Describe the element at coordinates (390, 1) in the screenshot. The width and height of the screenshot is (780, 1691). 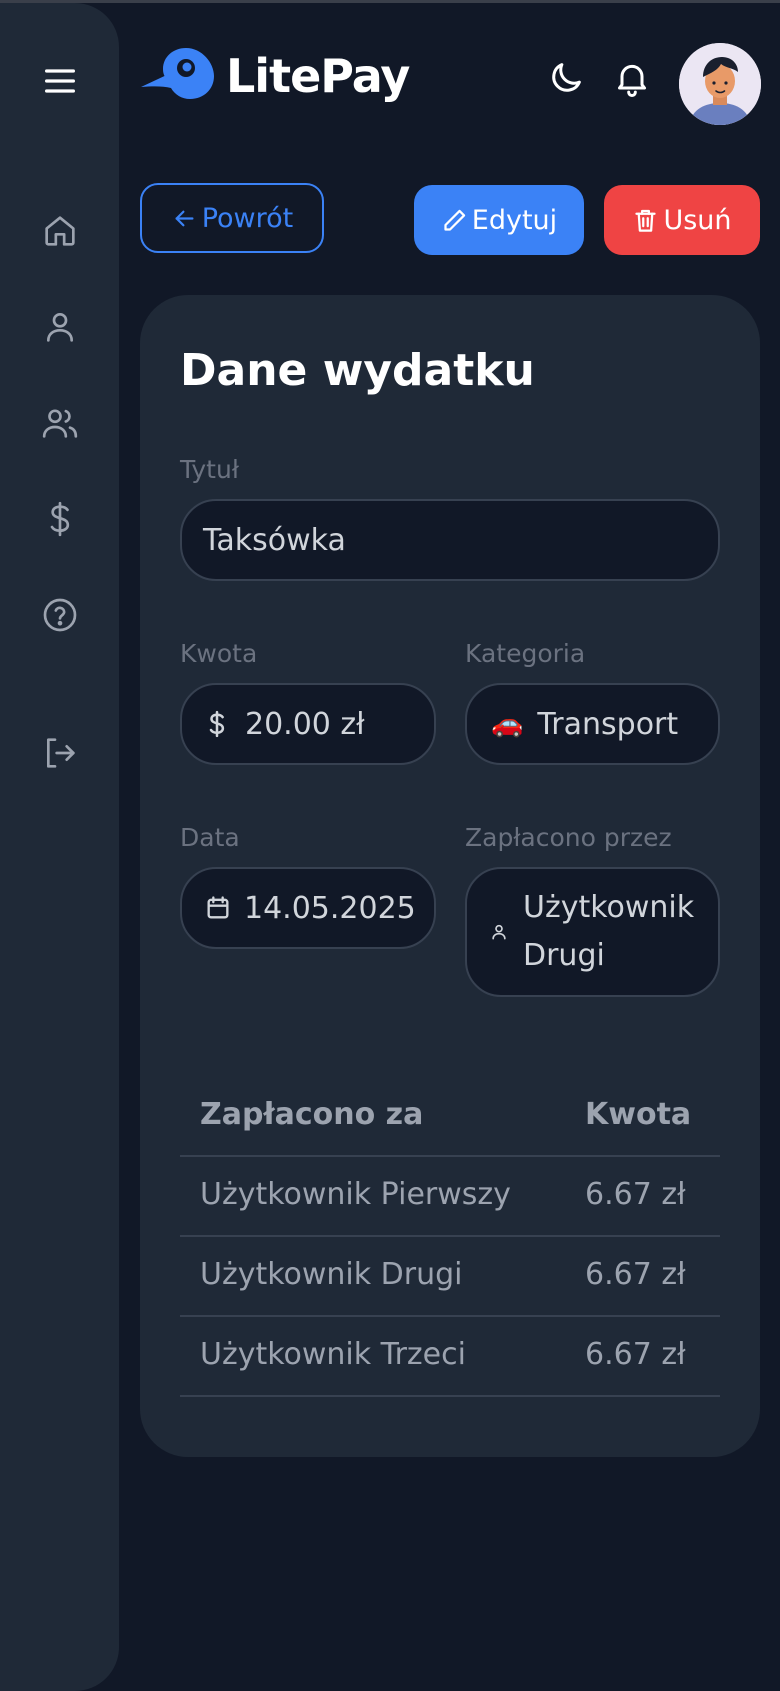
I see `window-top-border` at that location.